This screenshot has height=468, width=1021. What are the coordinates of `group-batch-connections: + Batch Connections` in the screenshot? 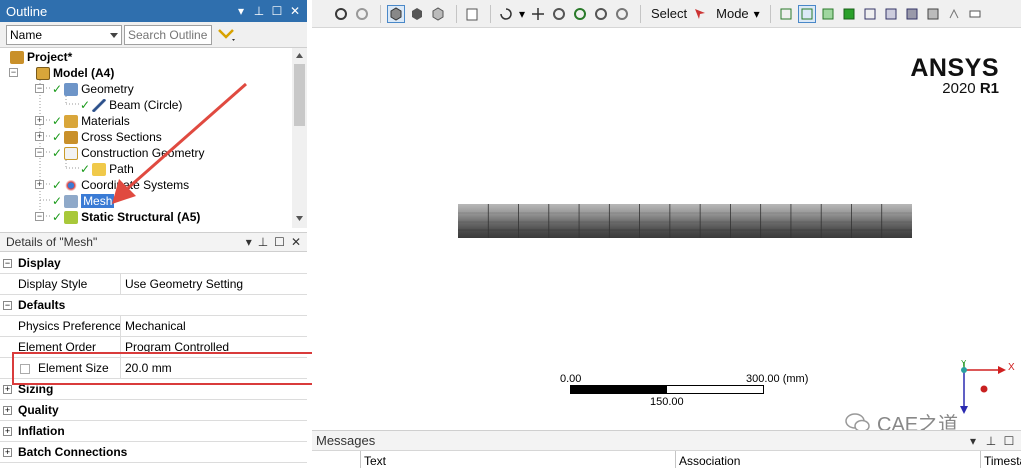 It's located at (153, 452).